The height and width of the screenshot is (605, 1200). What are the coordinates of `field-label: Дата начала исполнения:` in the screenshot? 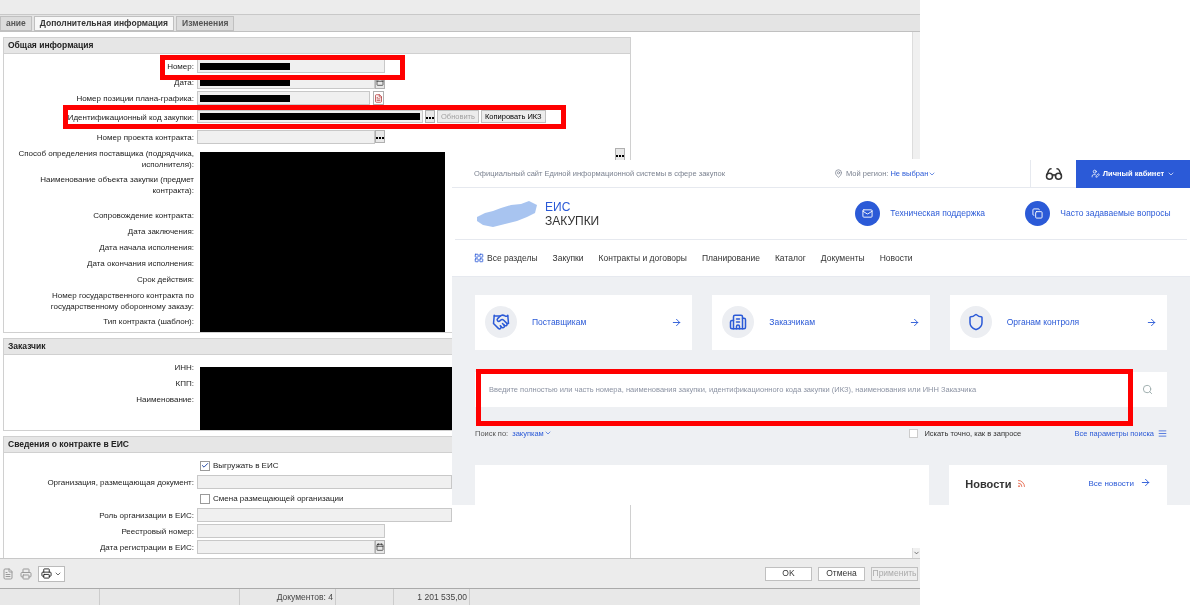 It's located at (146, 247).